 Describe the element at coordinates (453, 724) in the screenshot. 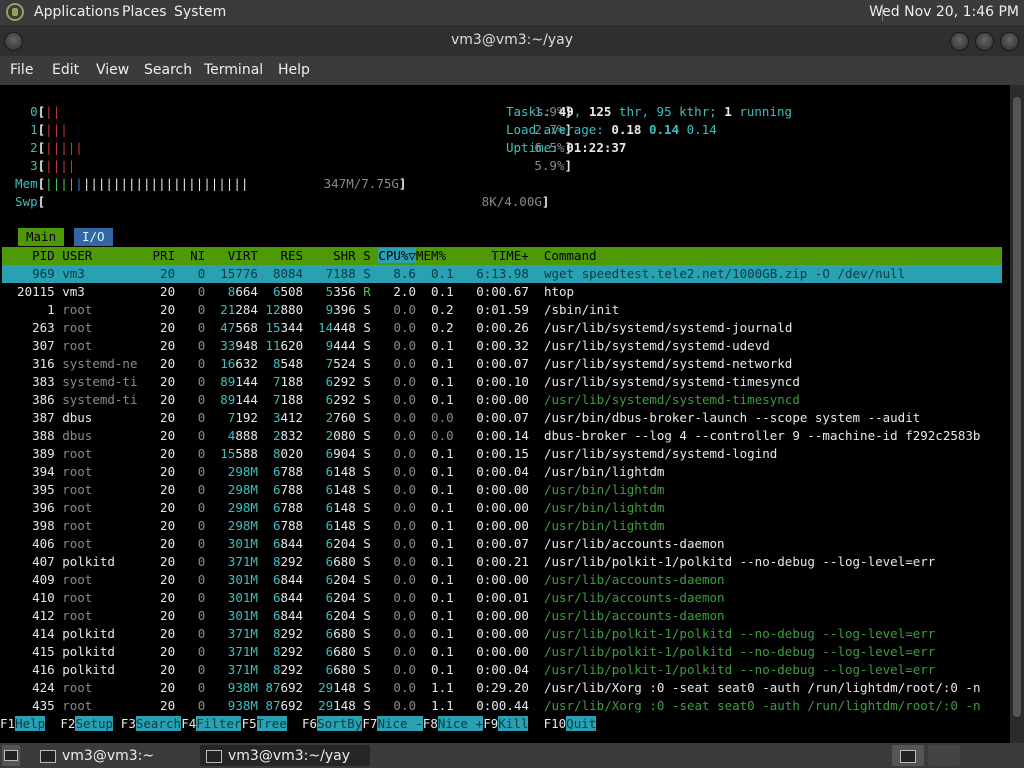

I see `fkey-f8: F8Nice +` at that location.